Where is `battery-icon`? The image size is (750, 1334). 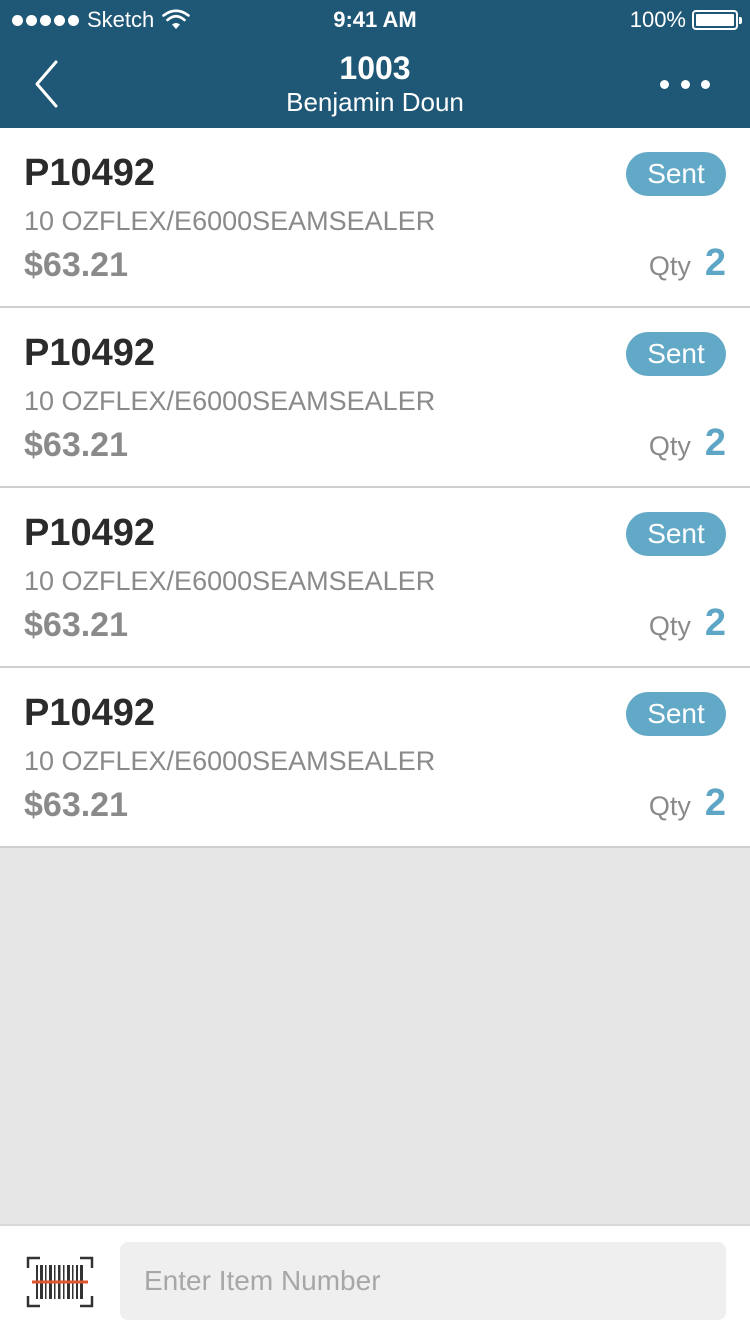 battery-icon is located at coordinates (717, 20).